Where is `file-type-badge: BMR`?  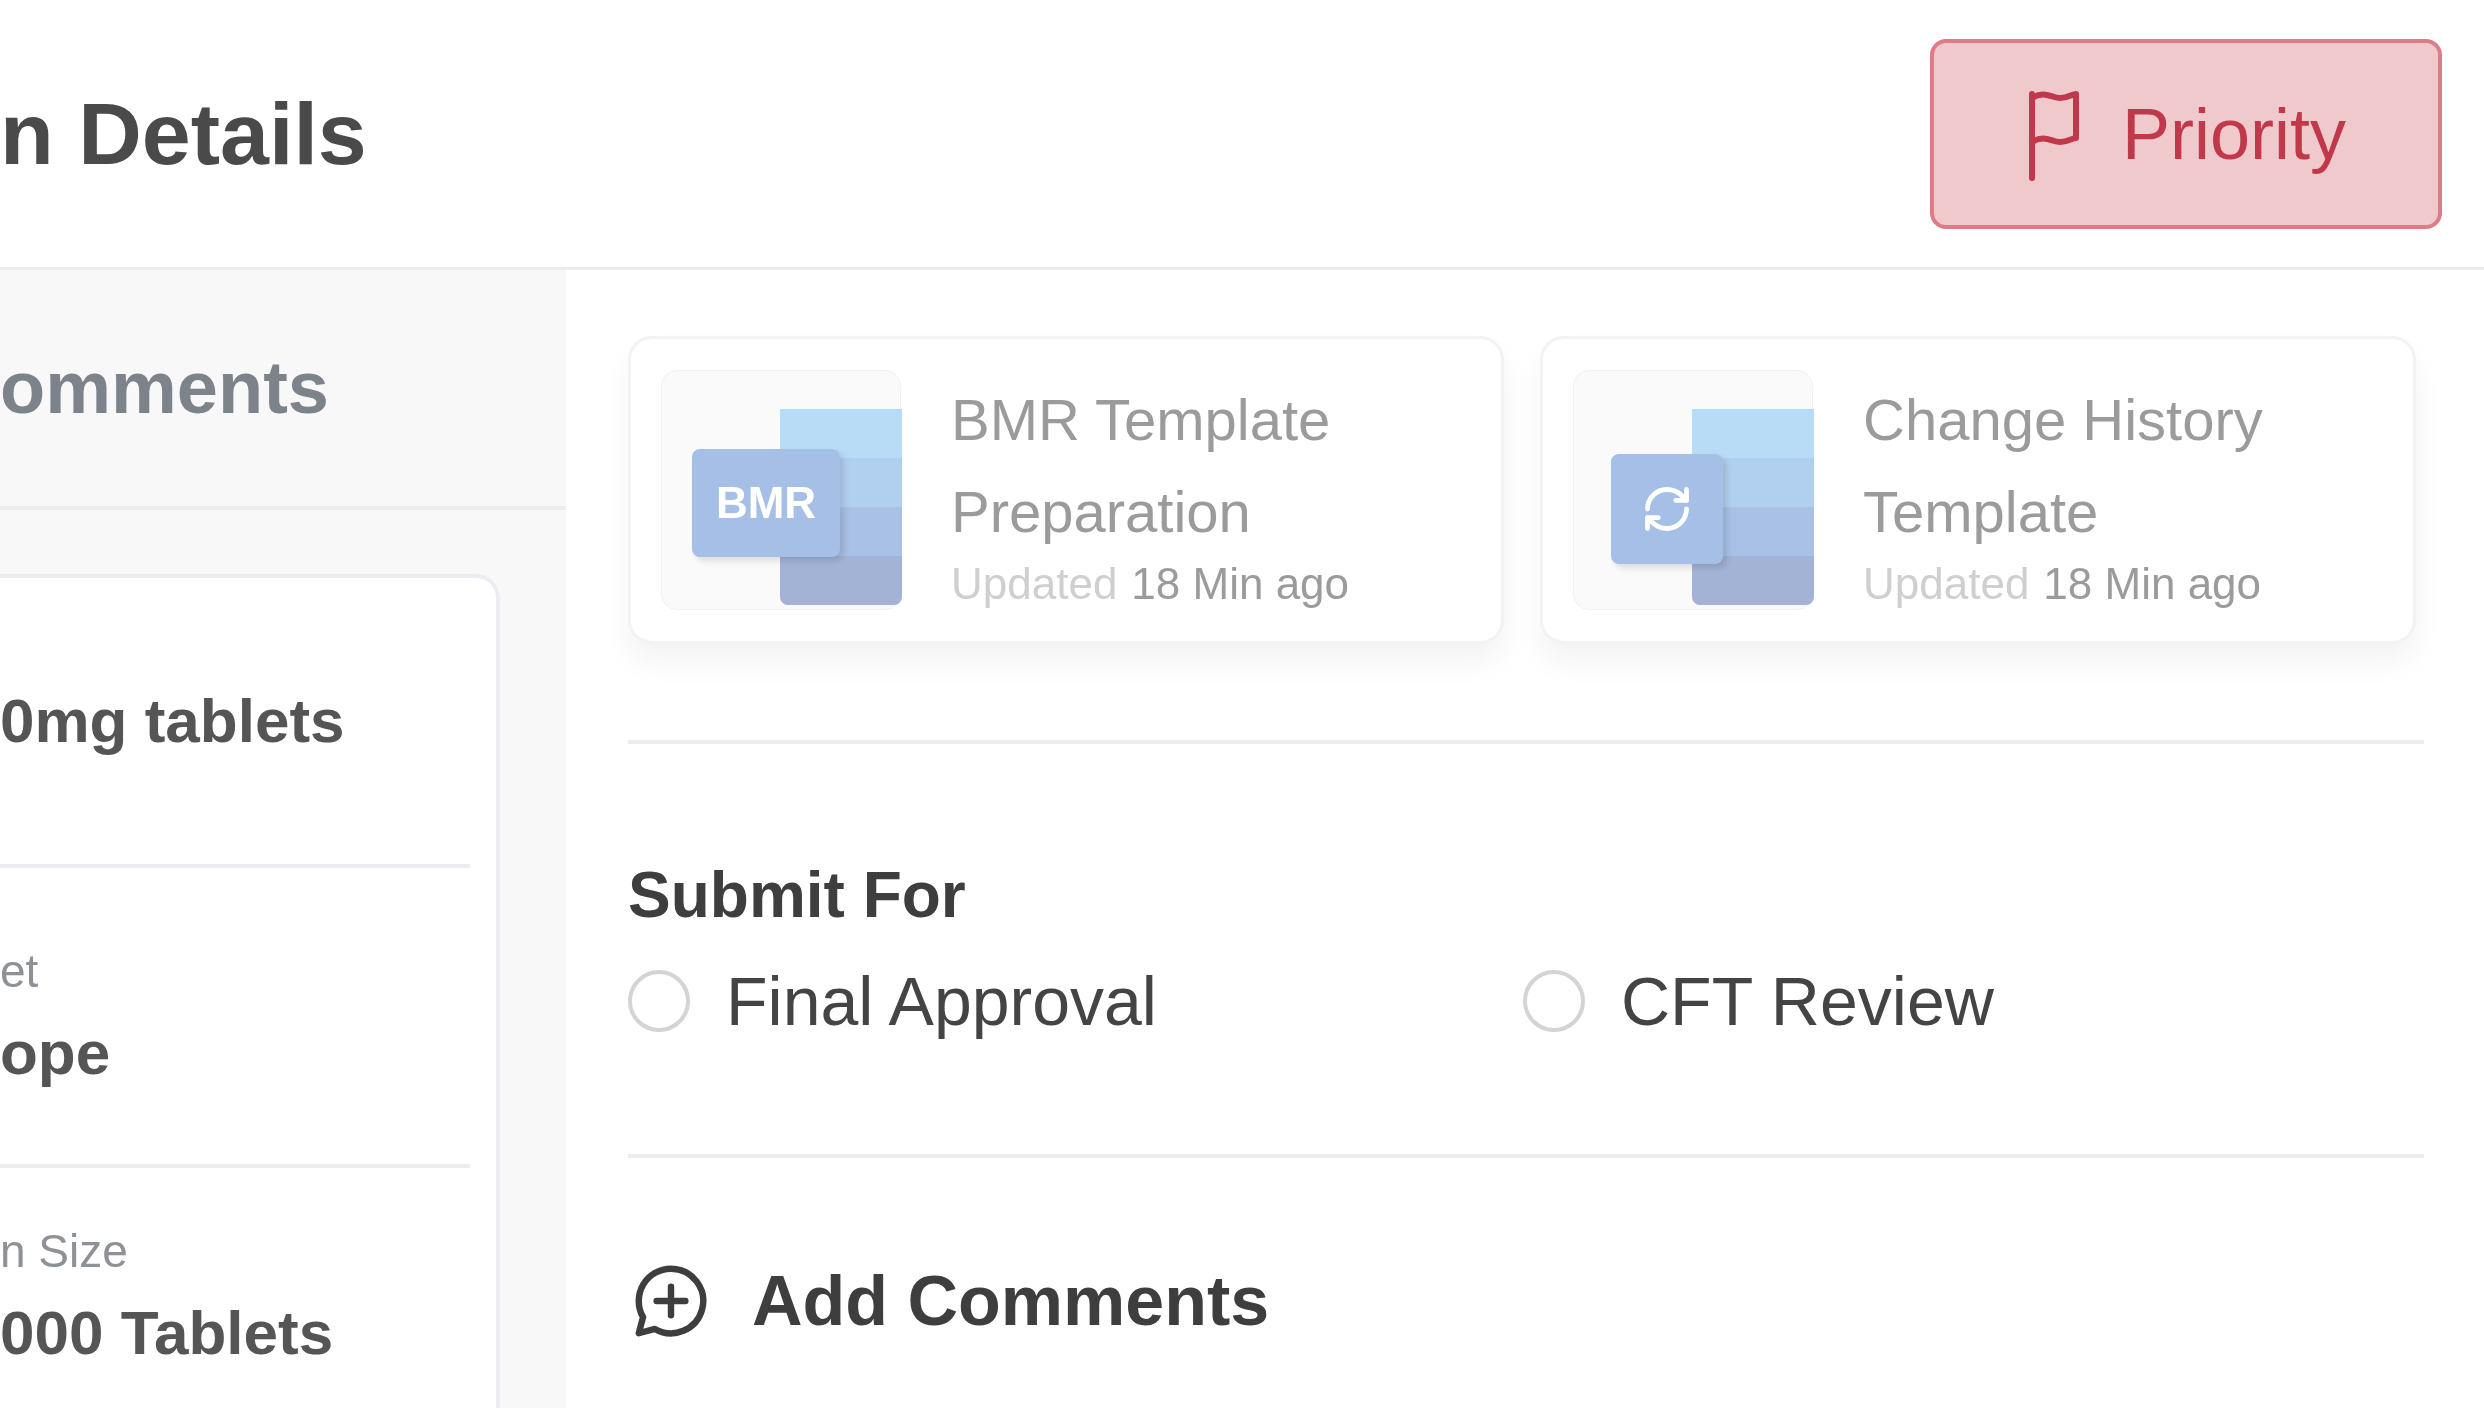 file-type-badge: BMR is located at coordinates (766, 503).